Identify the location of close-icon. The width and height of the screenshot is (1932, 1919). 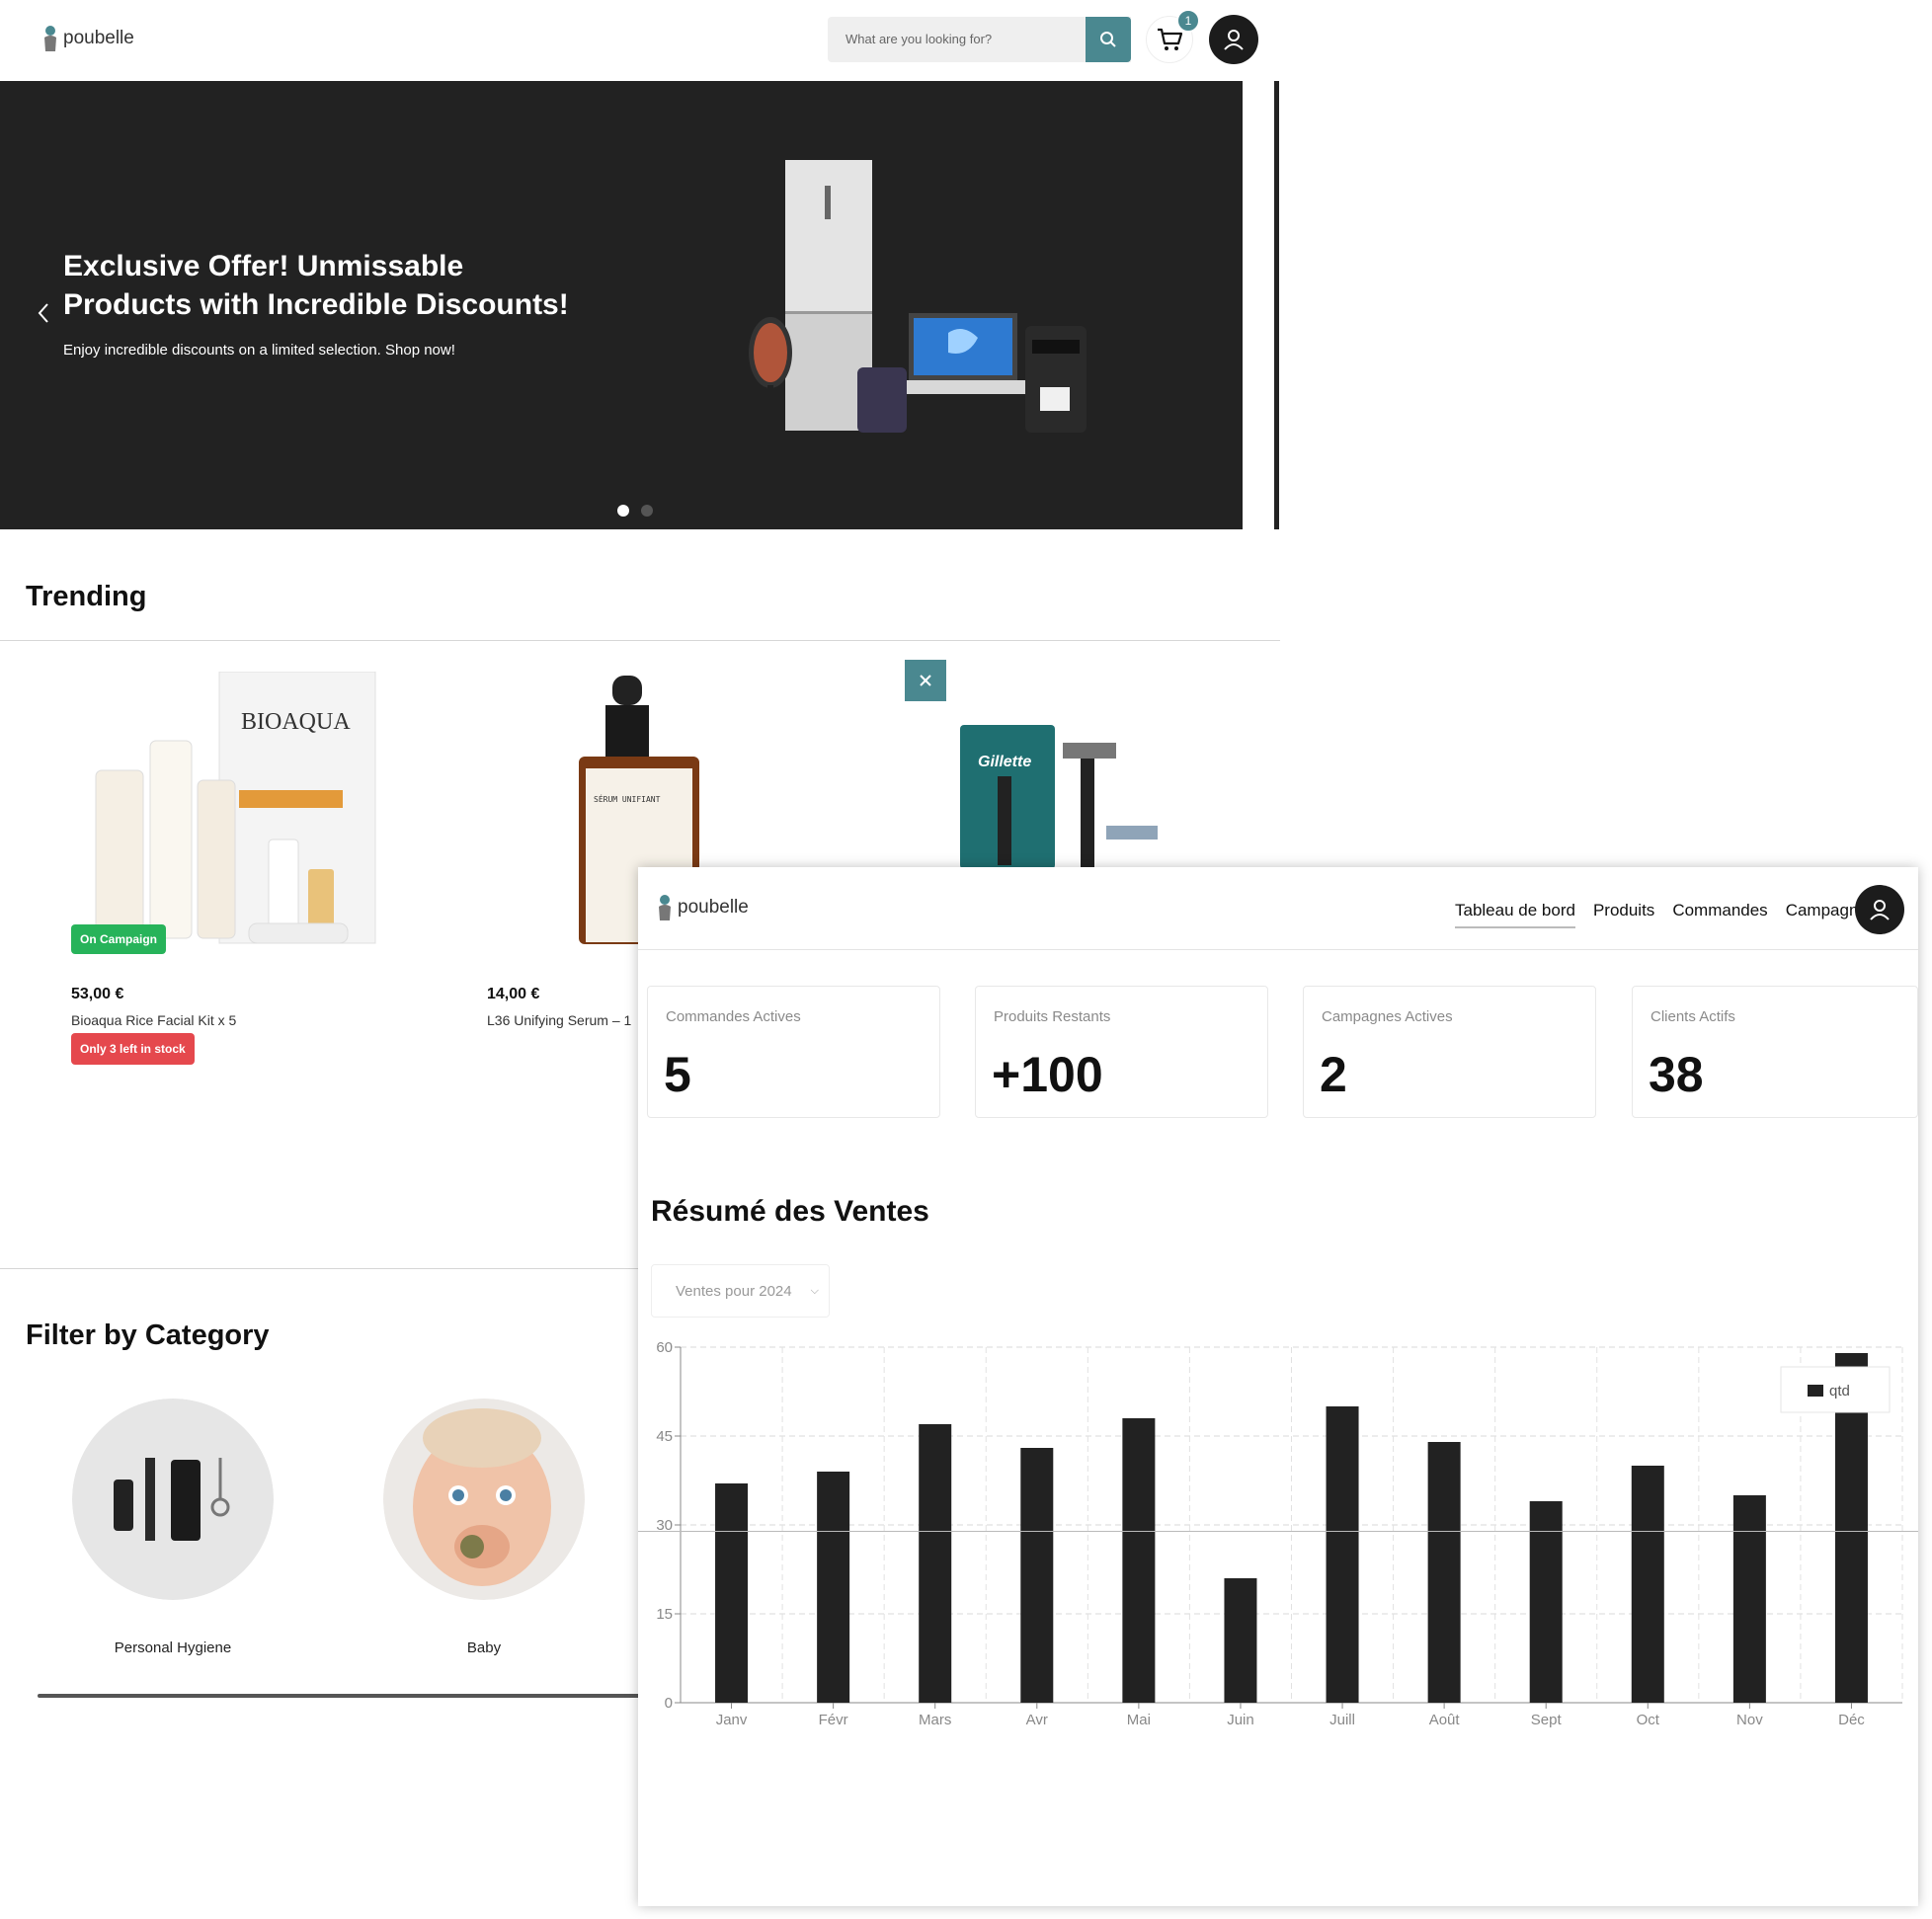
(925, 680).